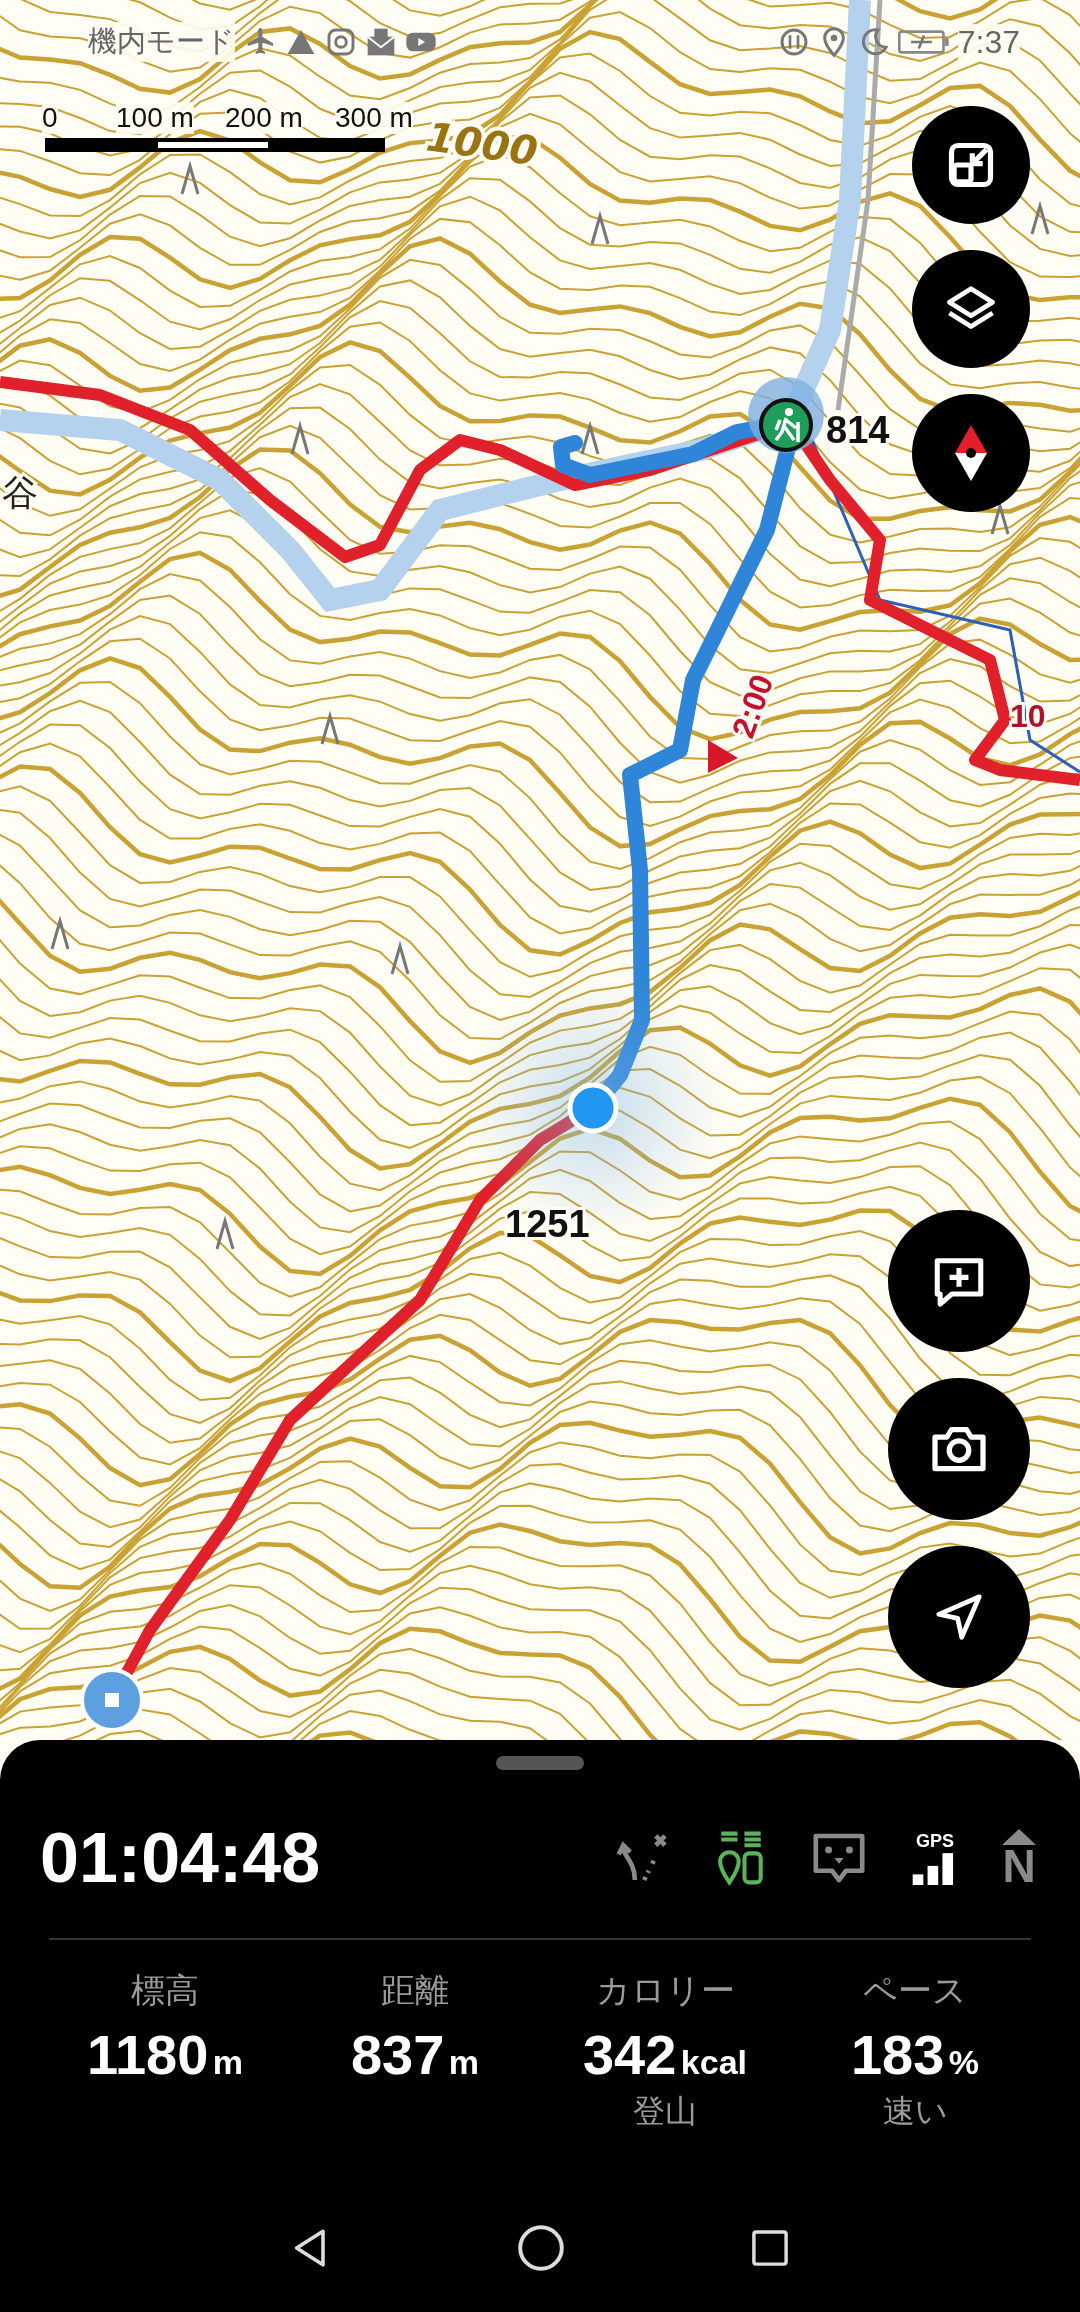 This screenshot has height=2312, width=1080. What do you see at coordinates (665, 2111) in the screenshot?
I see `stat-note: 登山` at bounding box center [665, 2111].